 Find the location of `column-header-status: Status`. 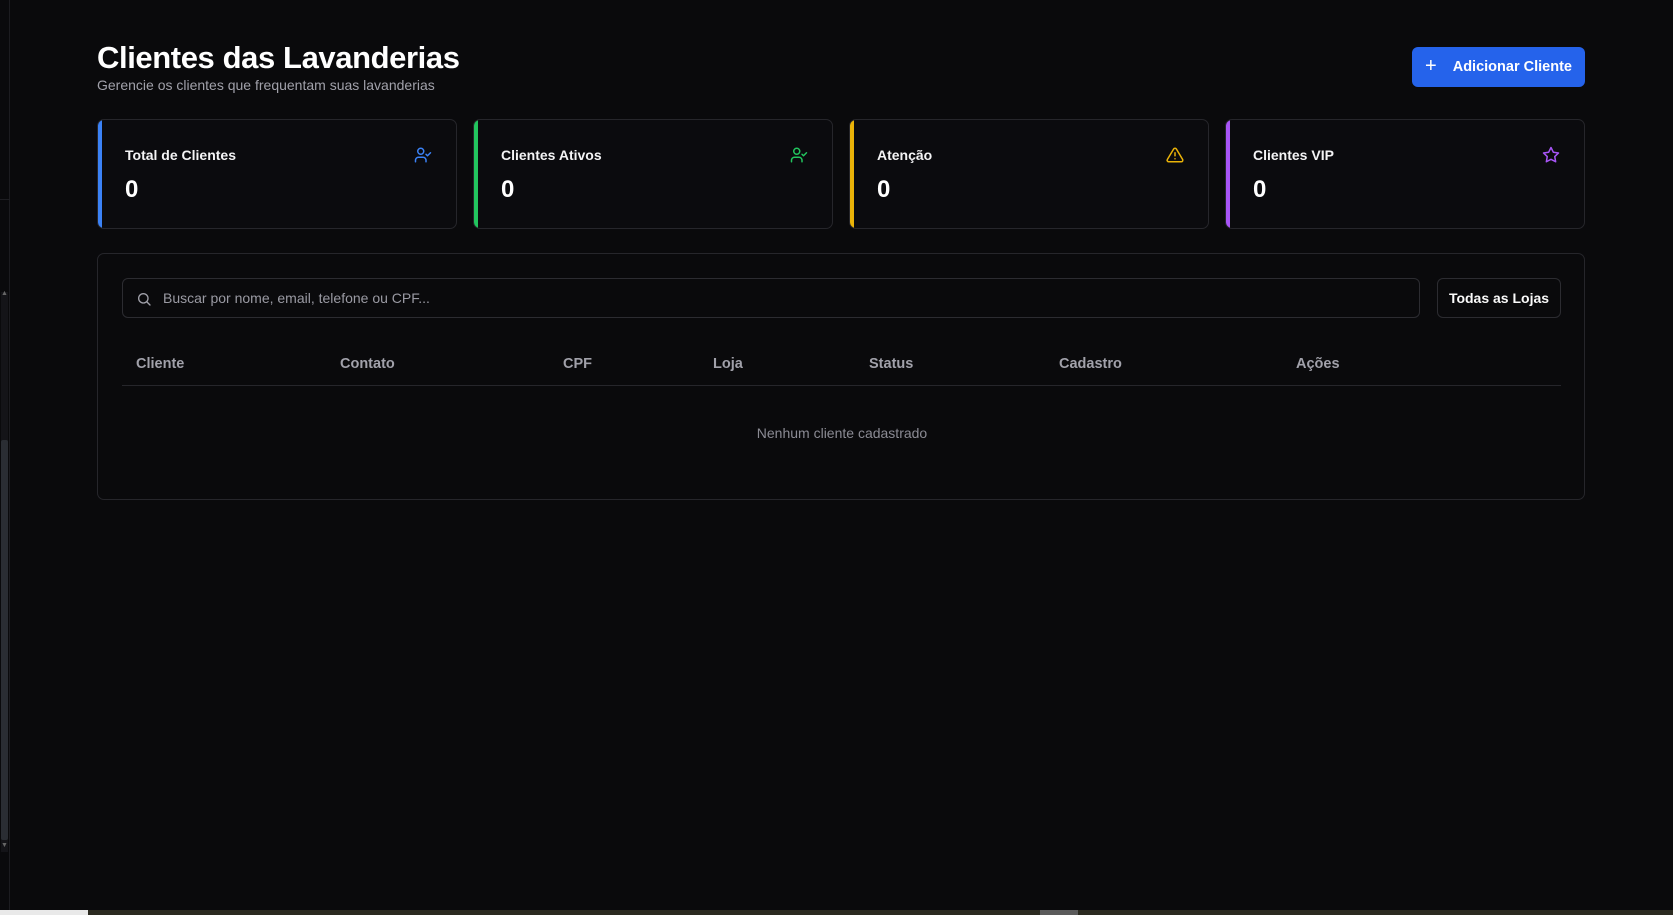

column-header-status: Status is located at coordinates (891, 364).